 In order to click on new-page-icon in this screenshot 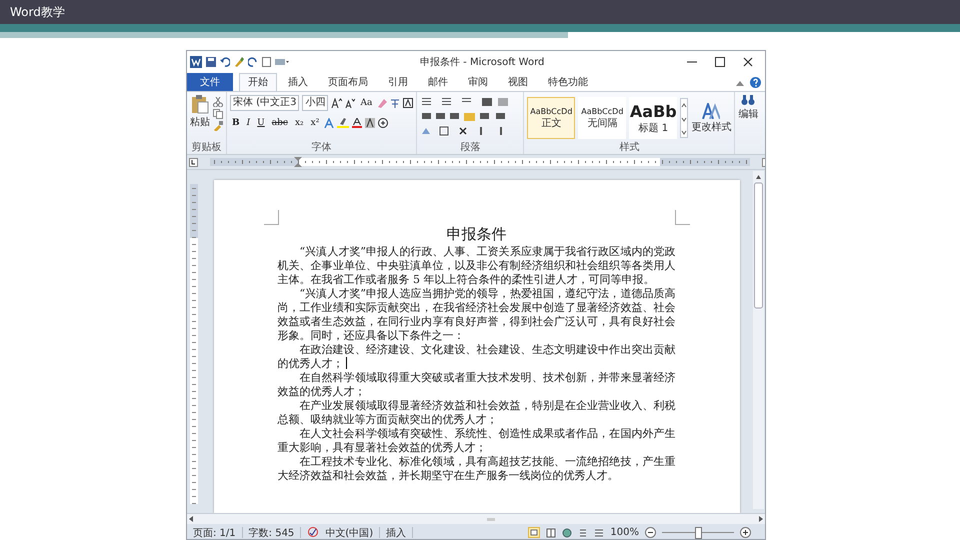, I will do `click(266, 62)`.